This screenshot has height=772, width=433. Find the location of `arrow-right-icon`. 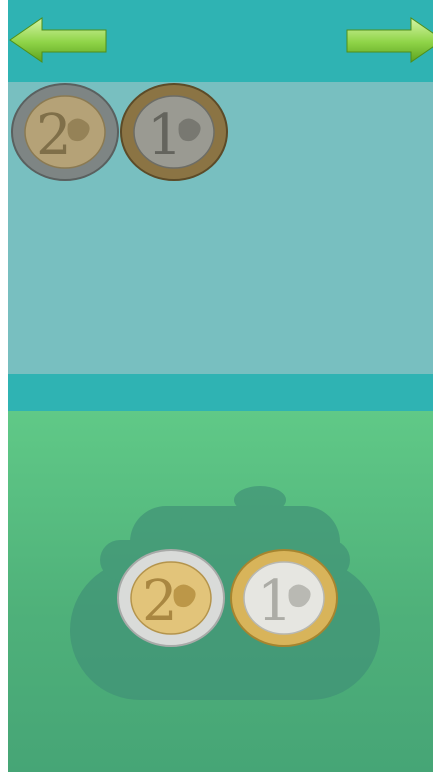

arrow-right-icon is located at coordinates (389, 40).